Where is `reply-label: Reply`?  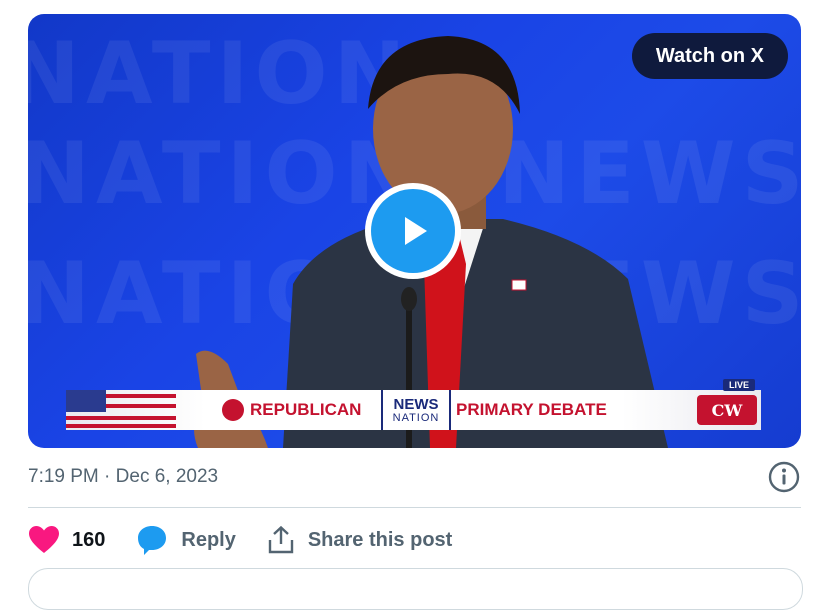
reply-label: Reply is located at coordinates (208, 539).